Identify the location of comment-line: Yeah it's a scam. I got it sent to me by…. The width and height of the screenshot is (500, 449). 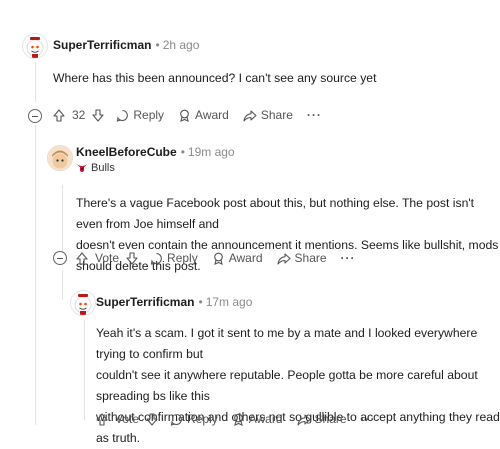
(287, 343).